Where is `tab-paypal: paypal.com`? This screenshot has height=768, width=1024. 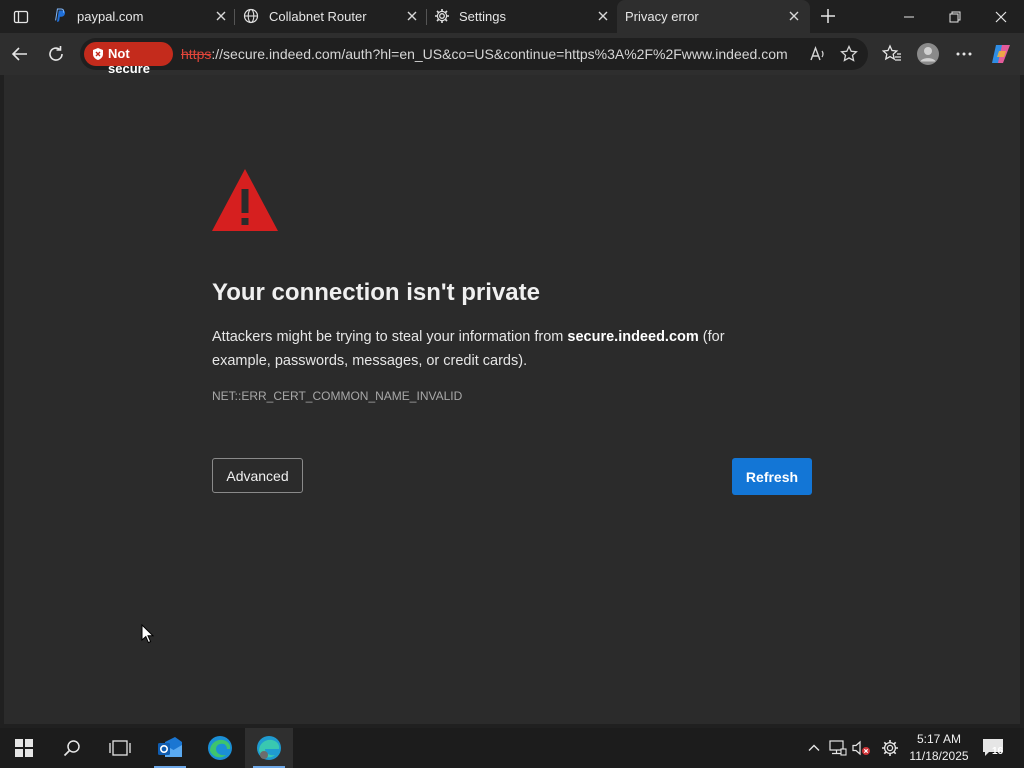
tab-paypal: paypal.com is located at coordinates (139, 16).